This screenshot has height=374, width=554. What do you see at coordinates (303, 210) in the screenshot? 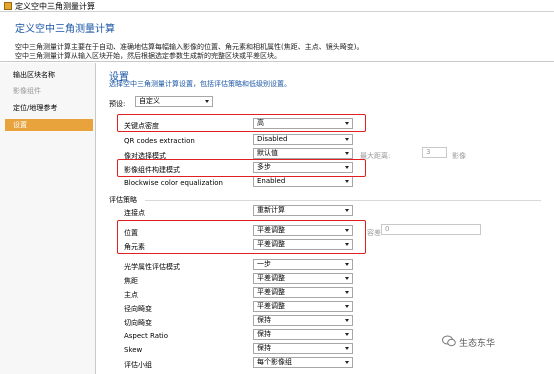
I see `tie-points-select: 重新计算` at bounding box center [303, 210].